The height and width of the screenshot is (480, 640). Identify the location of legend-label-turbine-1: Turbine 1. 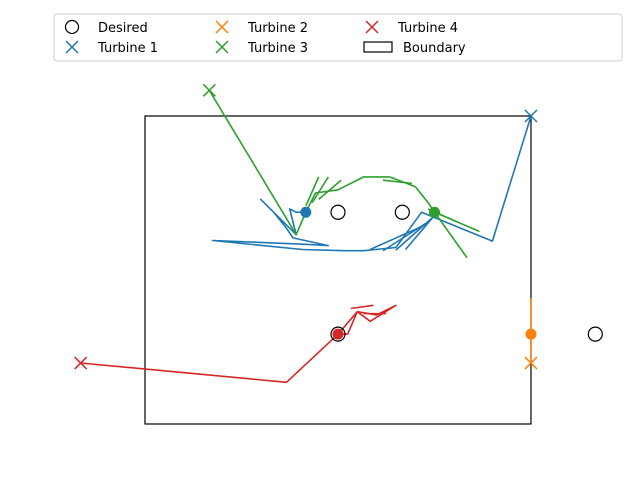
(127, 48).